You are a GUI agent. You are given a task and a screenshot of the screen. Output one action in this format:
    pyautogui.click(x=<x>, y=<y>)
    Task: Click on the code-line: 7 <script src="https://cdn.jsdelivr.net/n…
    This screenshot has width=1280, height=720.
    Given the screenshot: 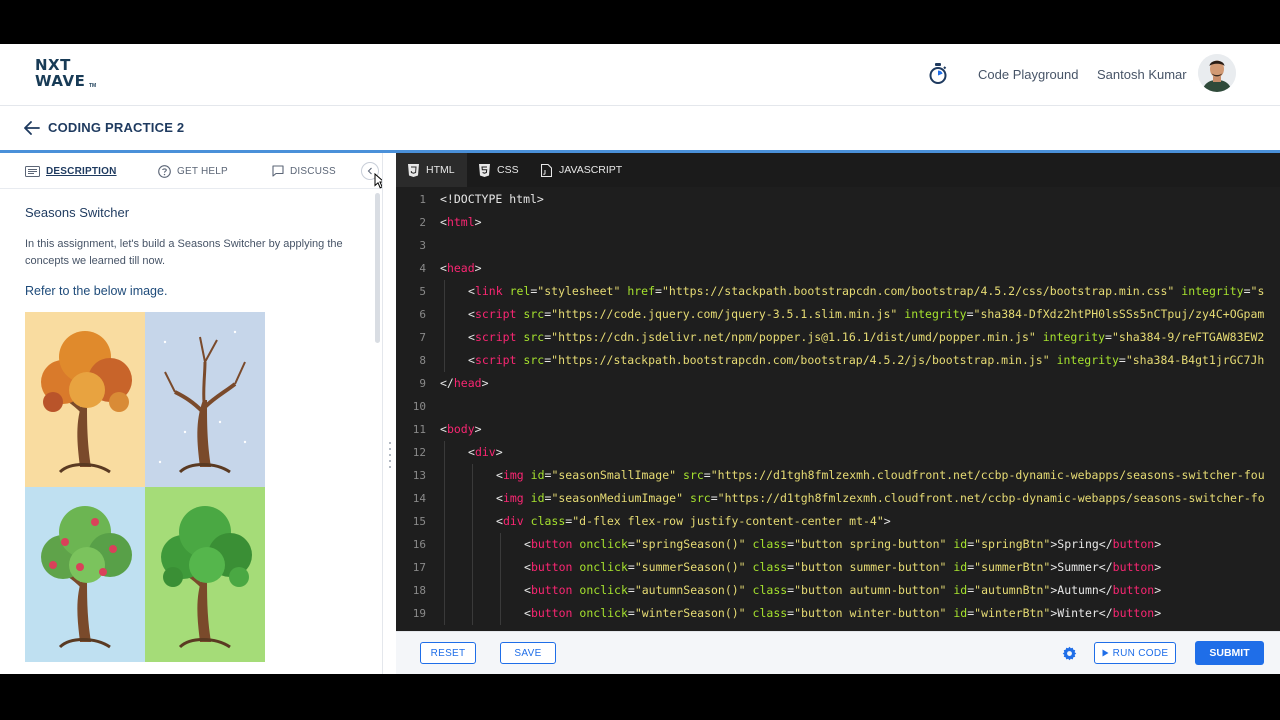 What is the action you would take?
    pyautogui.click(x=838, y=337)
    